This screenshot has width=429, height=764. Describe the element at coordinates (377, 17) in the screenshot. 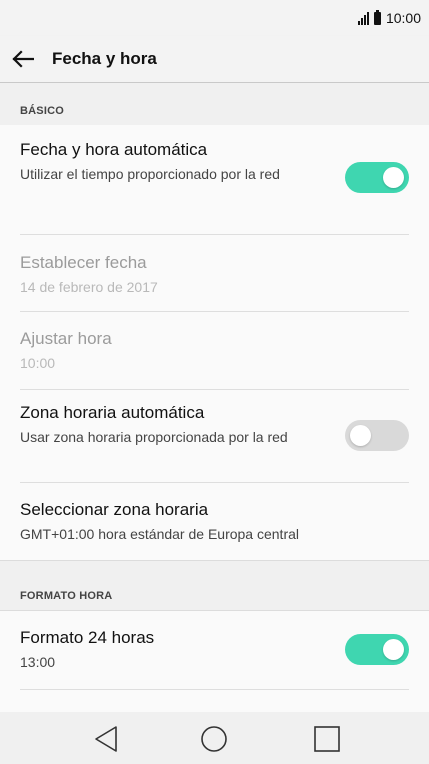

I see `battery-icon` at that location.